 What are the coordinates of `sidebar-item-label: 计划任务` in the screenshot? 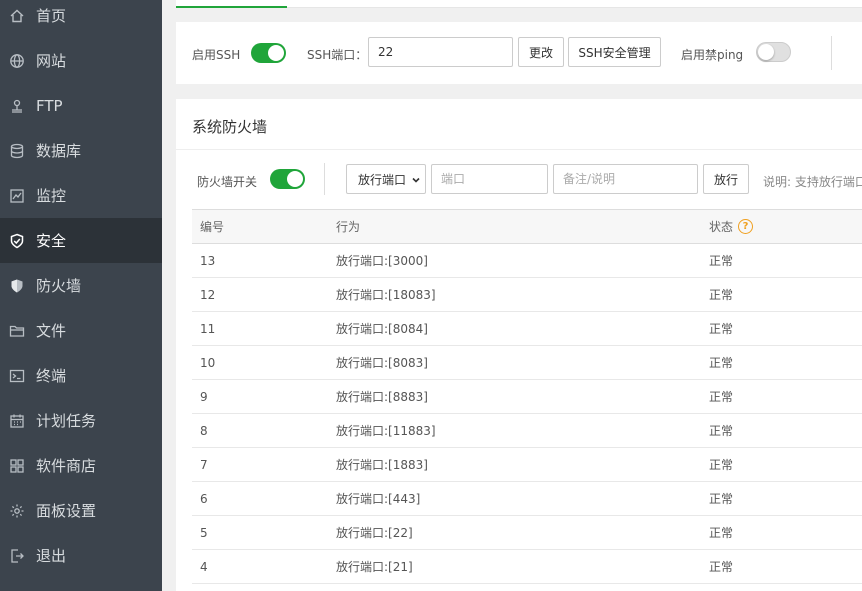 It's located at (66, 421).